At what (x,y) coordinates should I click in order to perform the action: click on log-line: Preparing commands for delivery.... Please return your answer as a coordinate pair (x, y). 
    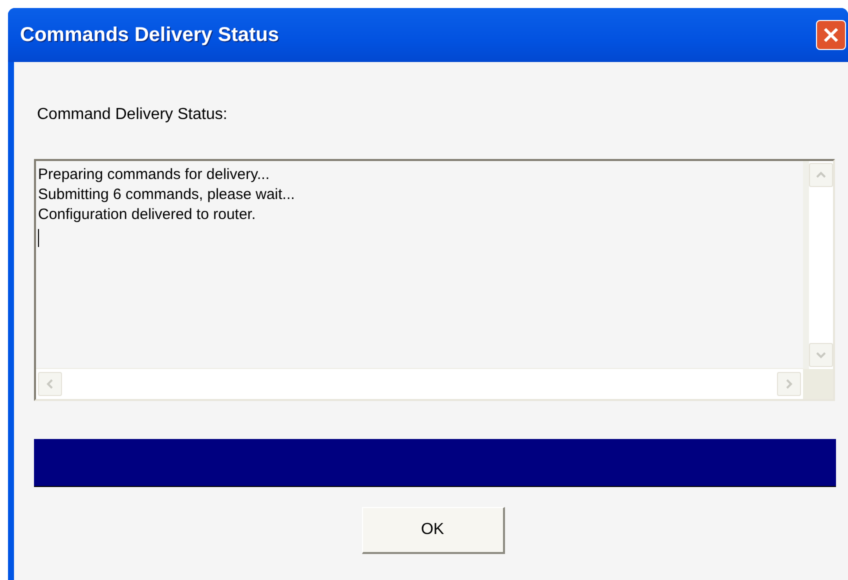
    Looking at the image, I should click on (154, 175).